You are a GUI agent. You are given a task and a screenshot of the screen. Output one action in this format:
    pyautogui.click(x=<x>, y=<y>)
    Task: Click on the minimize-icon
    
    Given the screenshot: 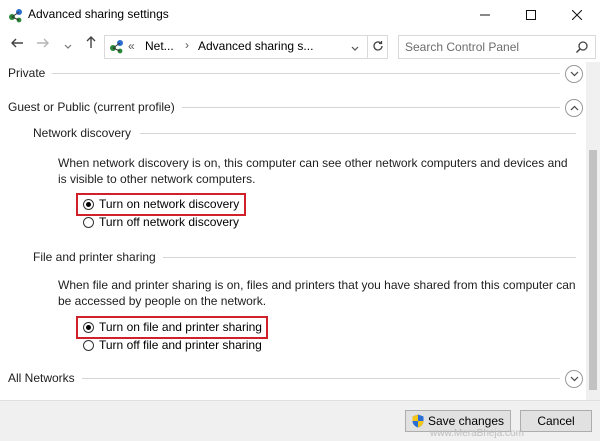 What is the action you would take?
    pyautogui.click(x=485, y=15)
    